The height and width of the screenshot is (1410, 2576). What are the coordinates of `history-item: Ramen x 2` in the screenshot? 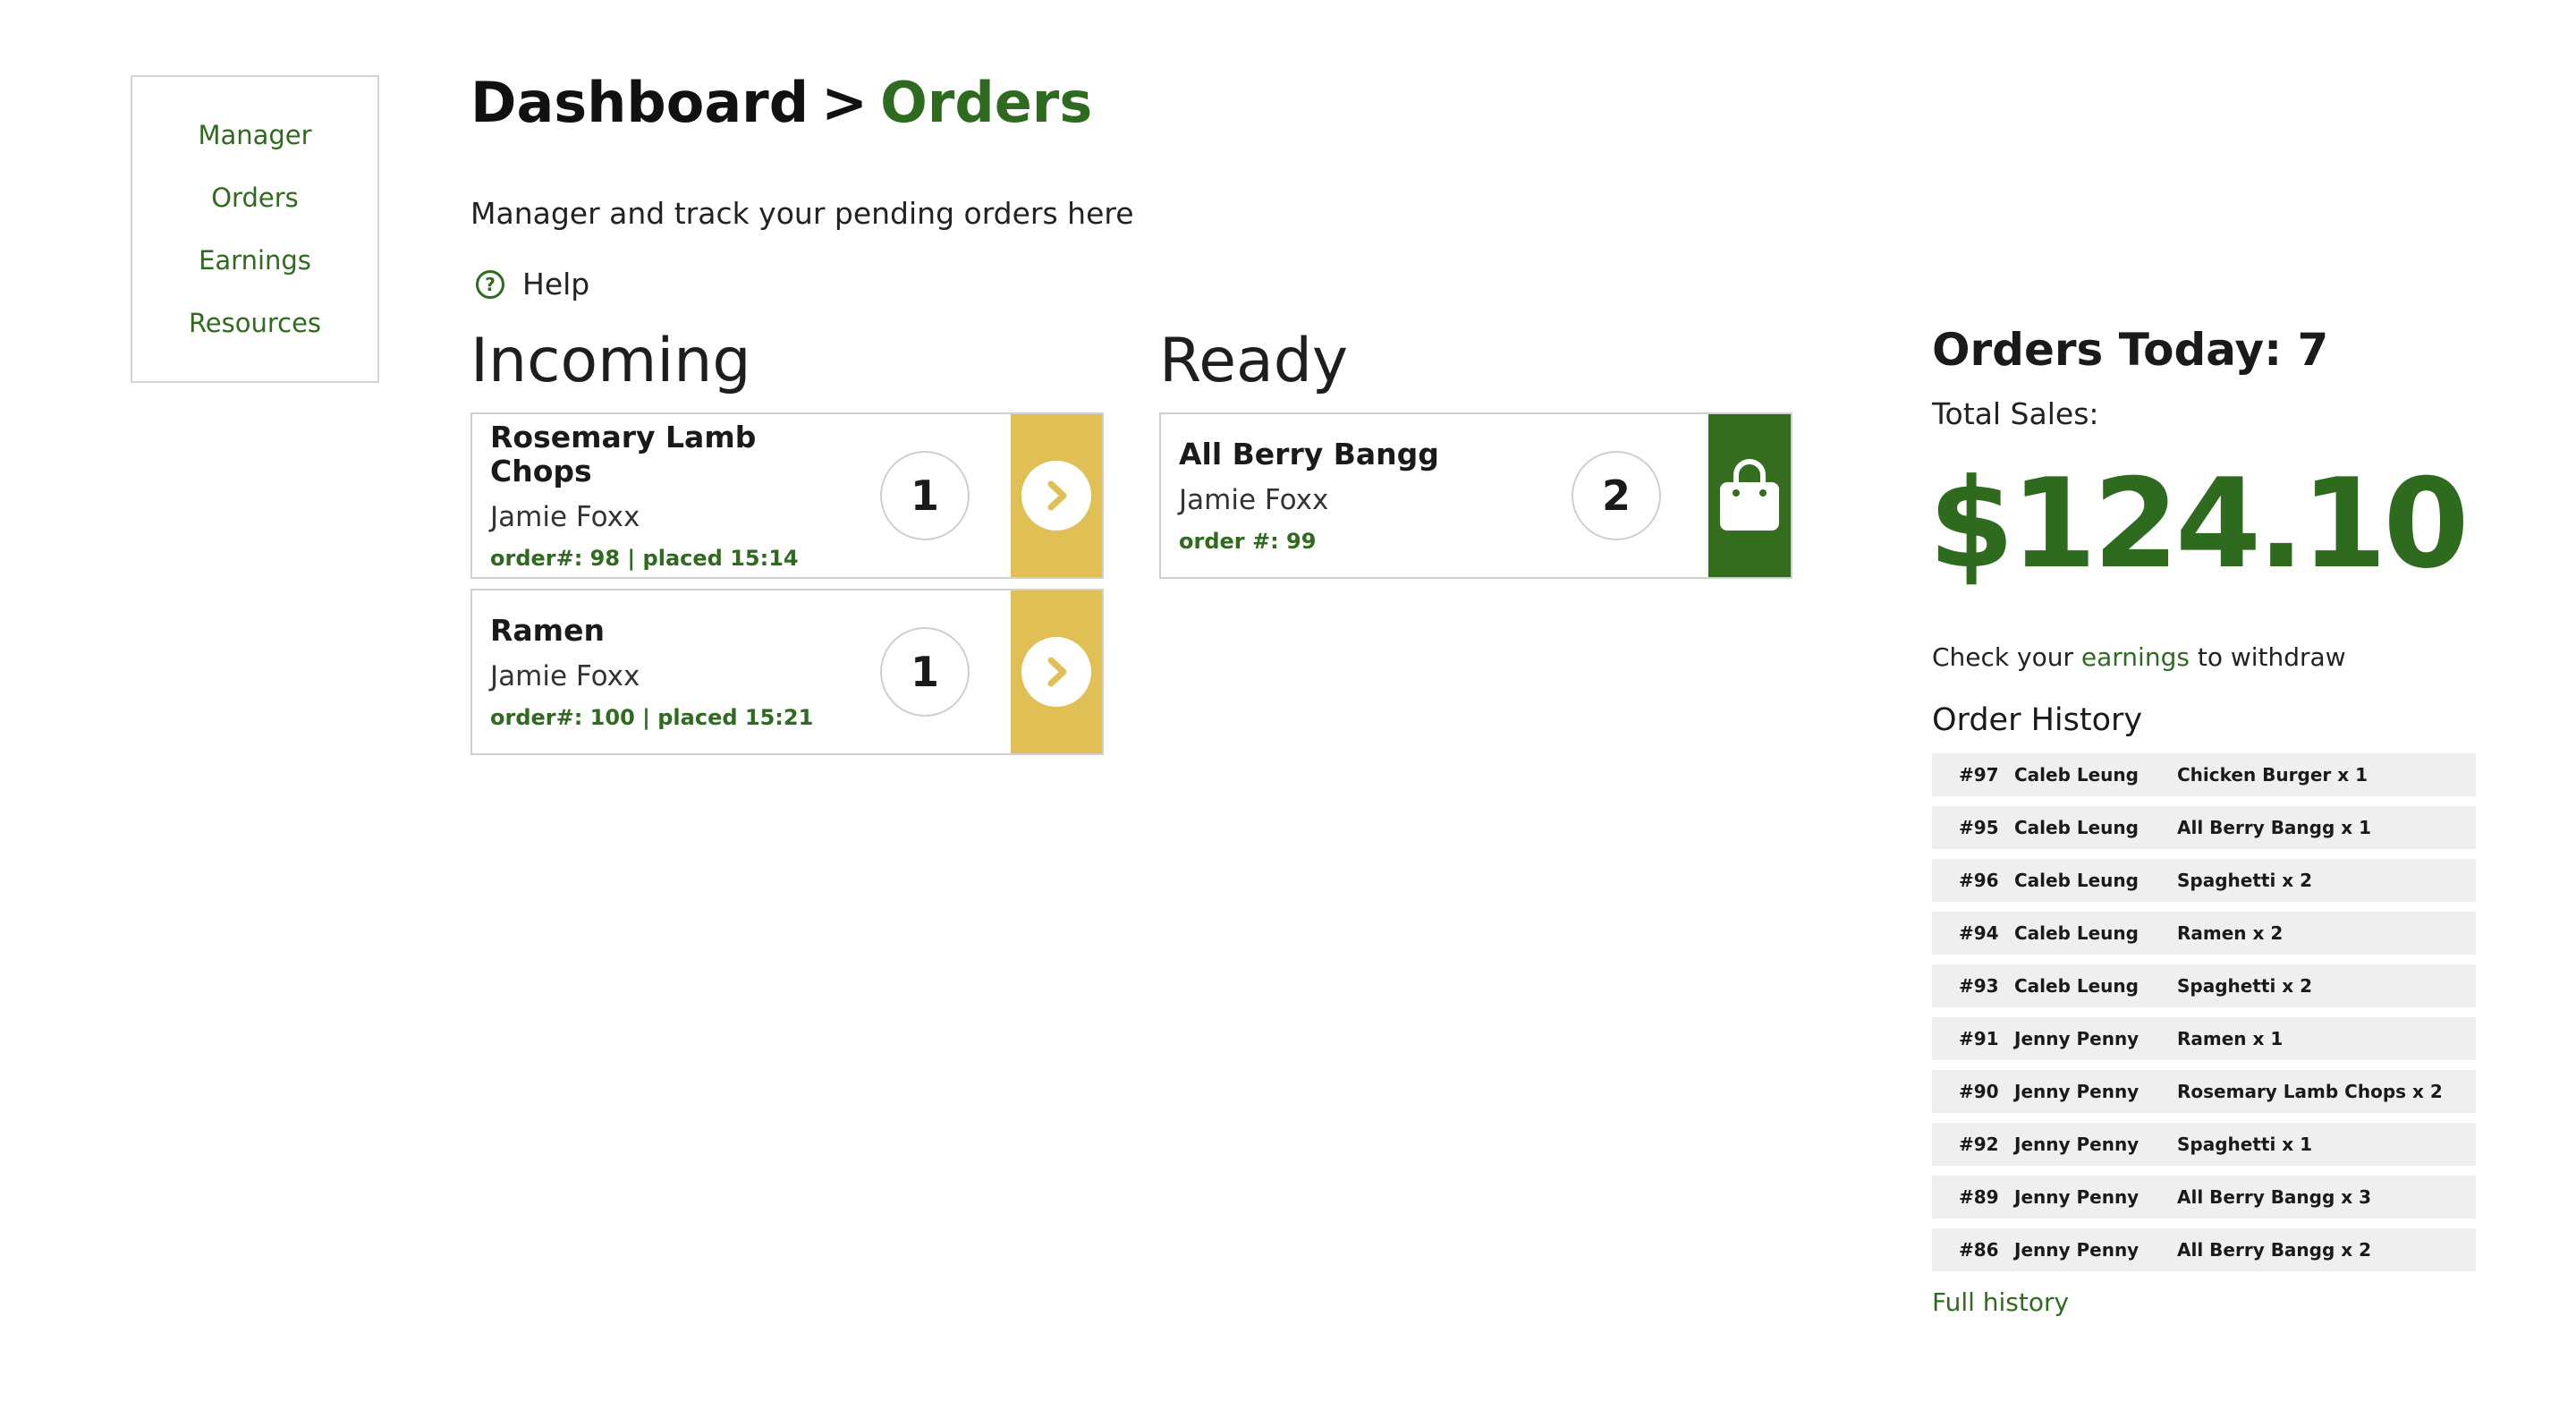 It's located at (2230, 933).